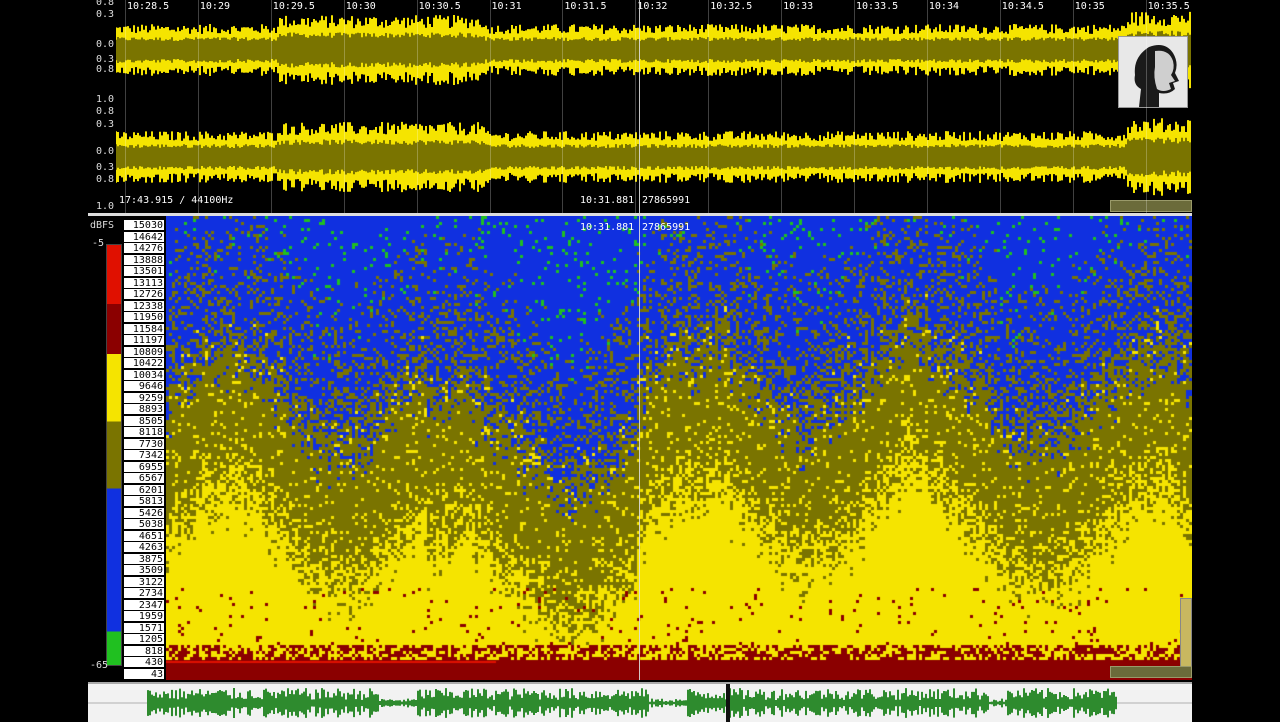 This screenshot has height=722, width=1280. What do you see at coordinates (102, 225) in the screenshot?
I see `legend-title: dBFS` at bounding box center [102, 225].